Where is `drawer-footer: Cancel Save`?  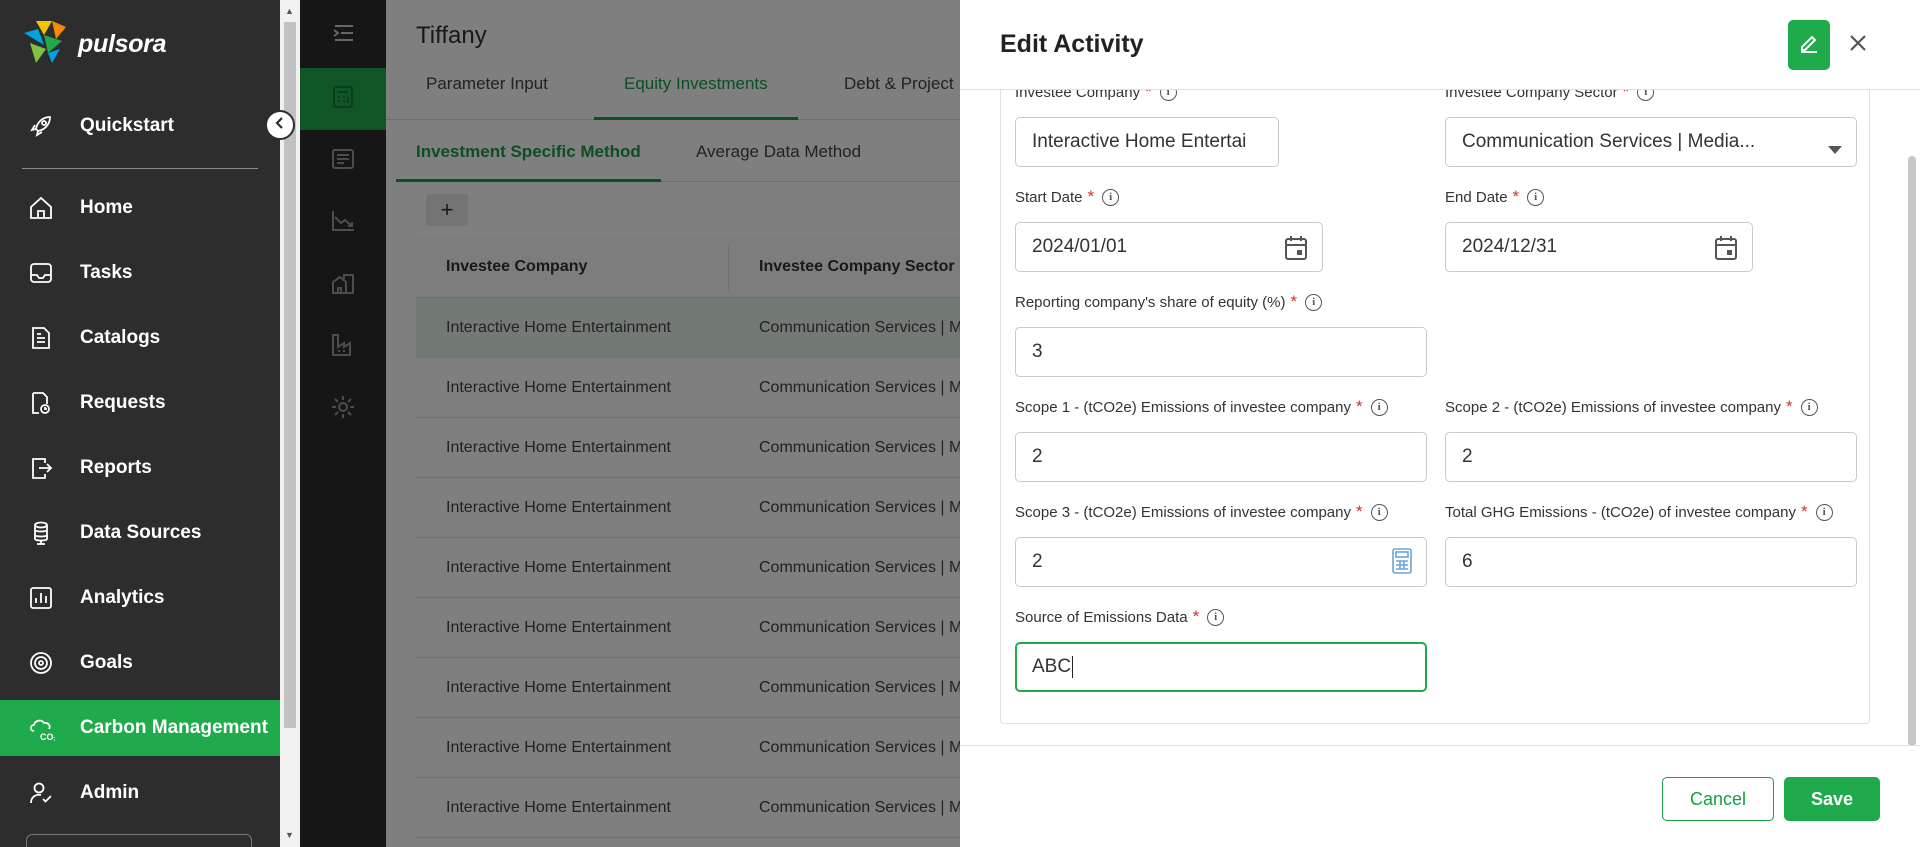 drawer-footer: Cancel Save is located at coordinates (1440, 796).